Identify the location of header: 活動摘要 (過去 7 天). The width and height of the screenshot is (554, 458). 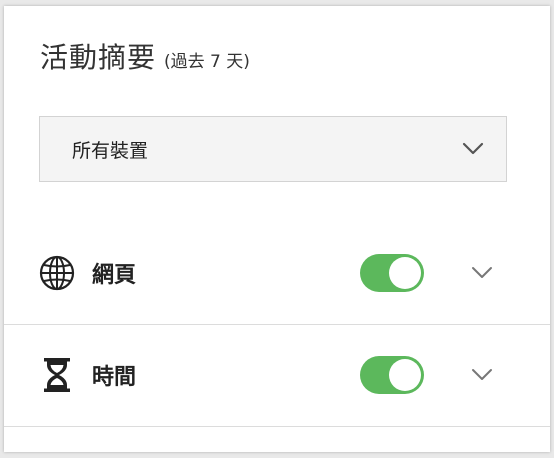
(145, 56).